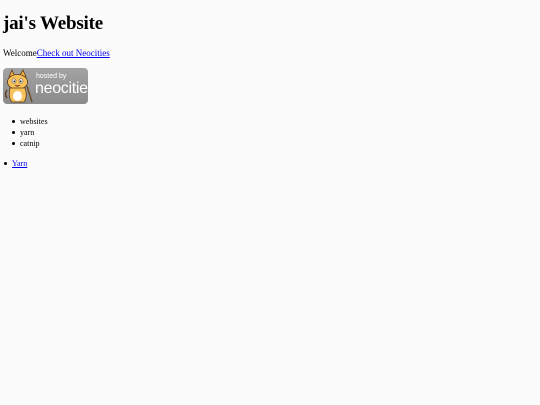 This screenshot has width=540, height=405. I want to click on welcome-paragraph: WelcomeCheck out Neocities, so click(56, 53).